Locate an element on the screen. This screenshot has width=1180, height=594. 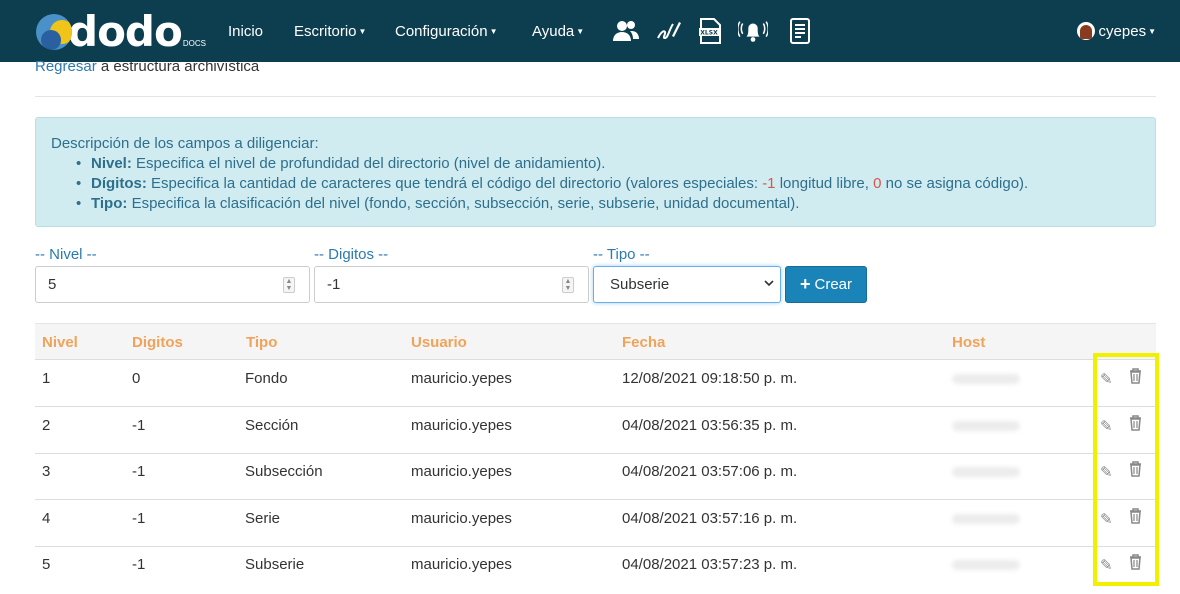
cell-nivel: 2 is located at coordinates (46, 425).